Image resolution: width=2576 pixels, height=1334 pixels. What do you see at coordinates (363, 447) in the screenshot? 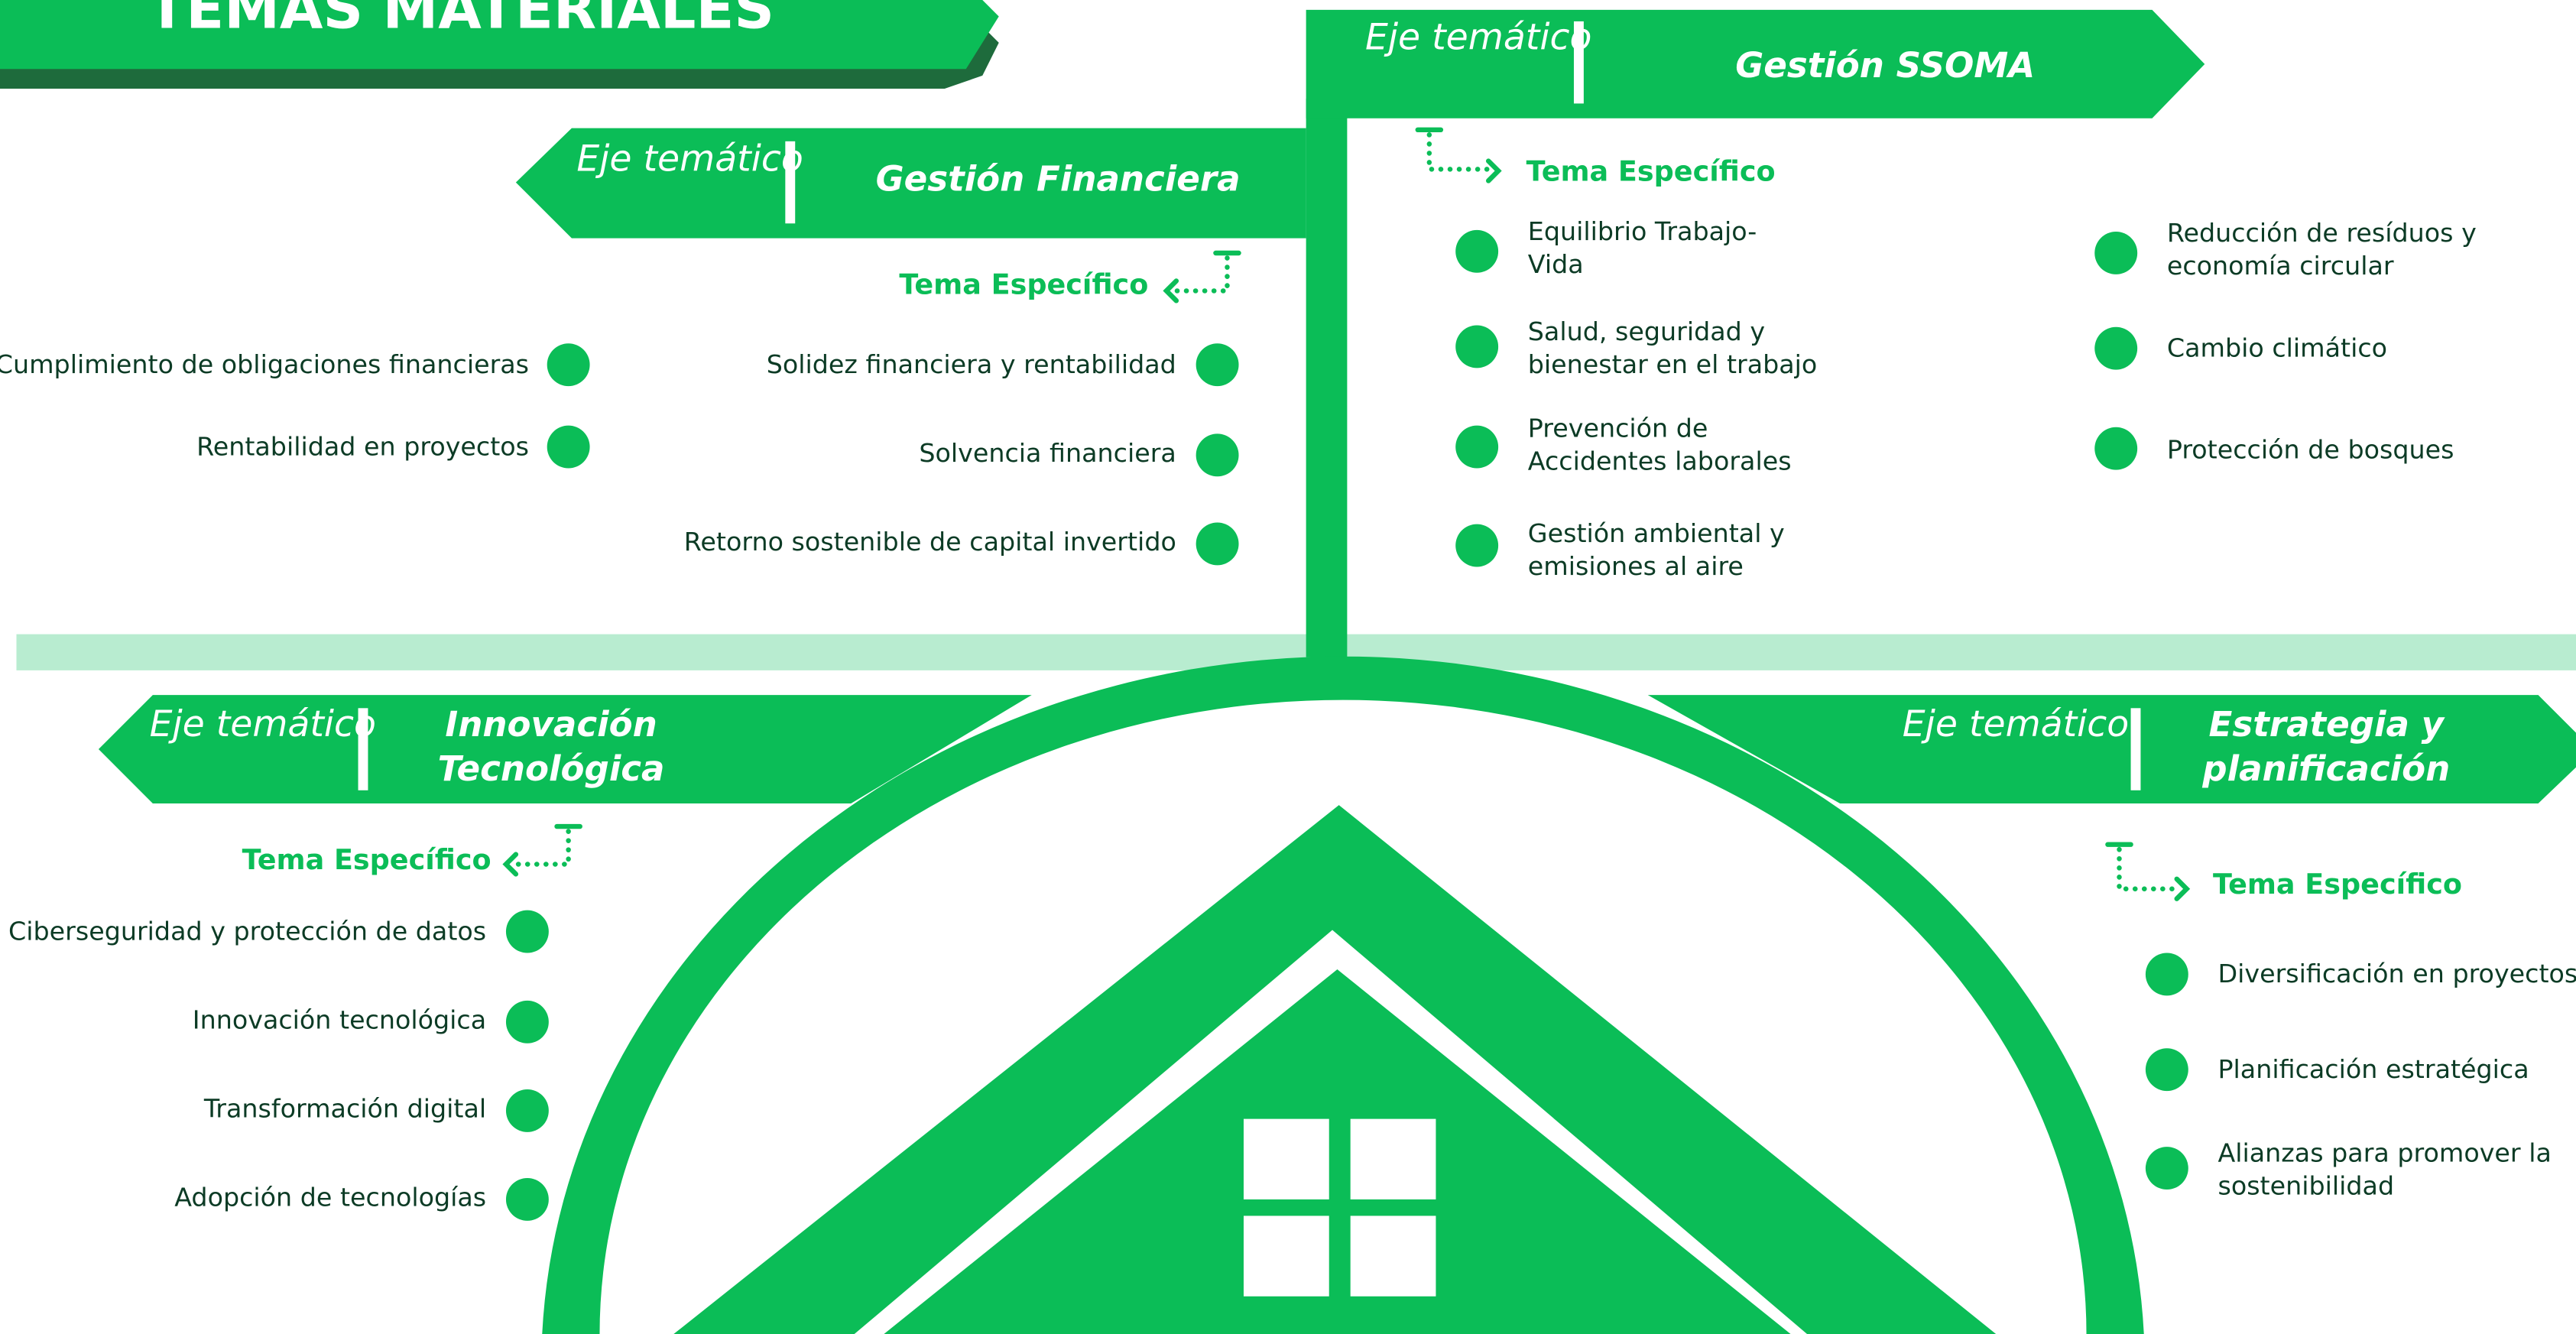
I see `topic-rentabilidad-proyectos: Rentabilidad en proyectos` at bounding box center [363, 447].